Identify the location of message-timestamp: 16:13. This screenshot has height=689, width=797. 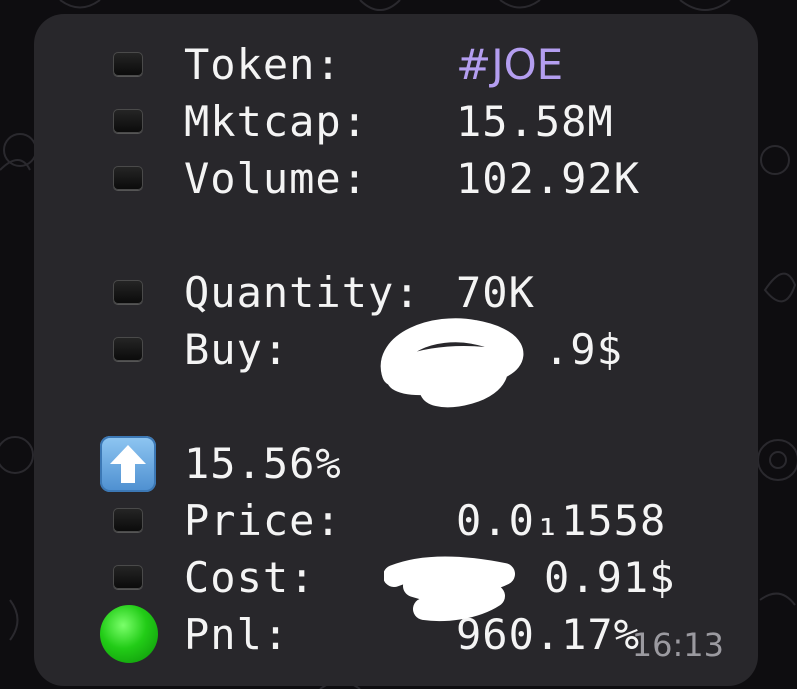
(677, 645).